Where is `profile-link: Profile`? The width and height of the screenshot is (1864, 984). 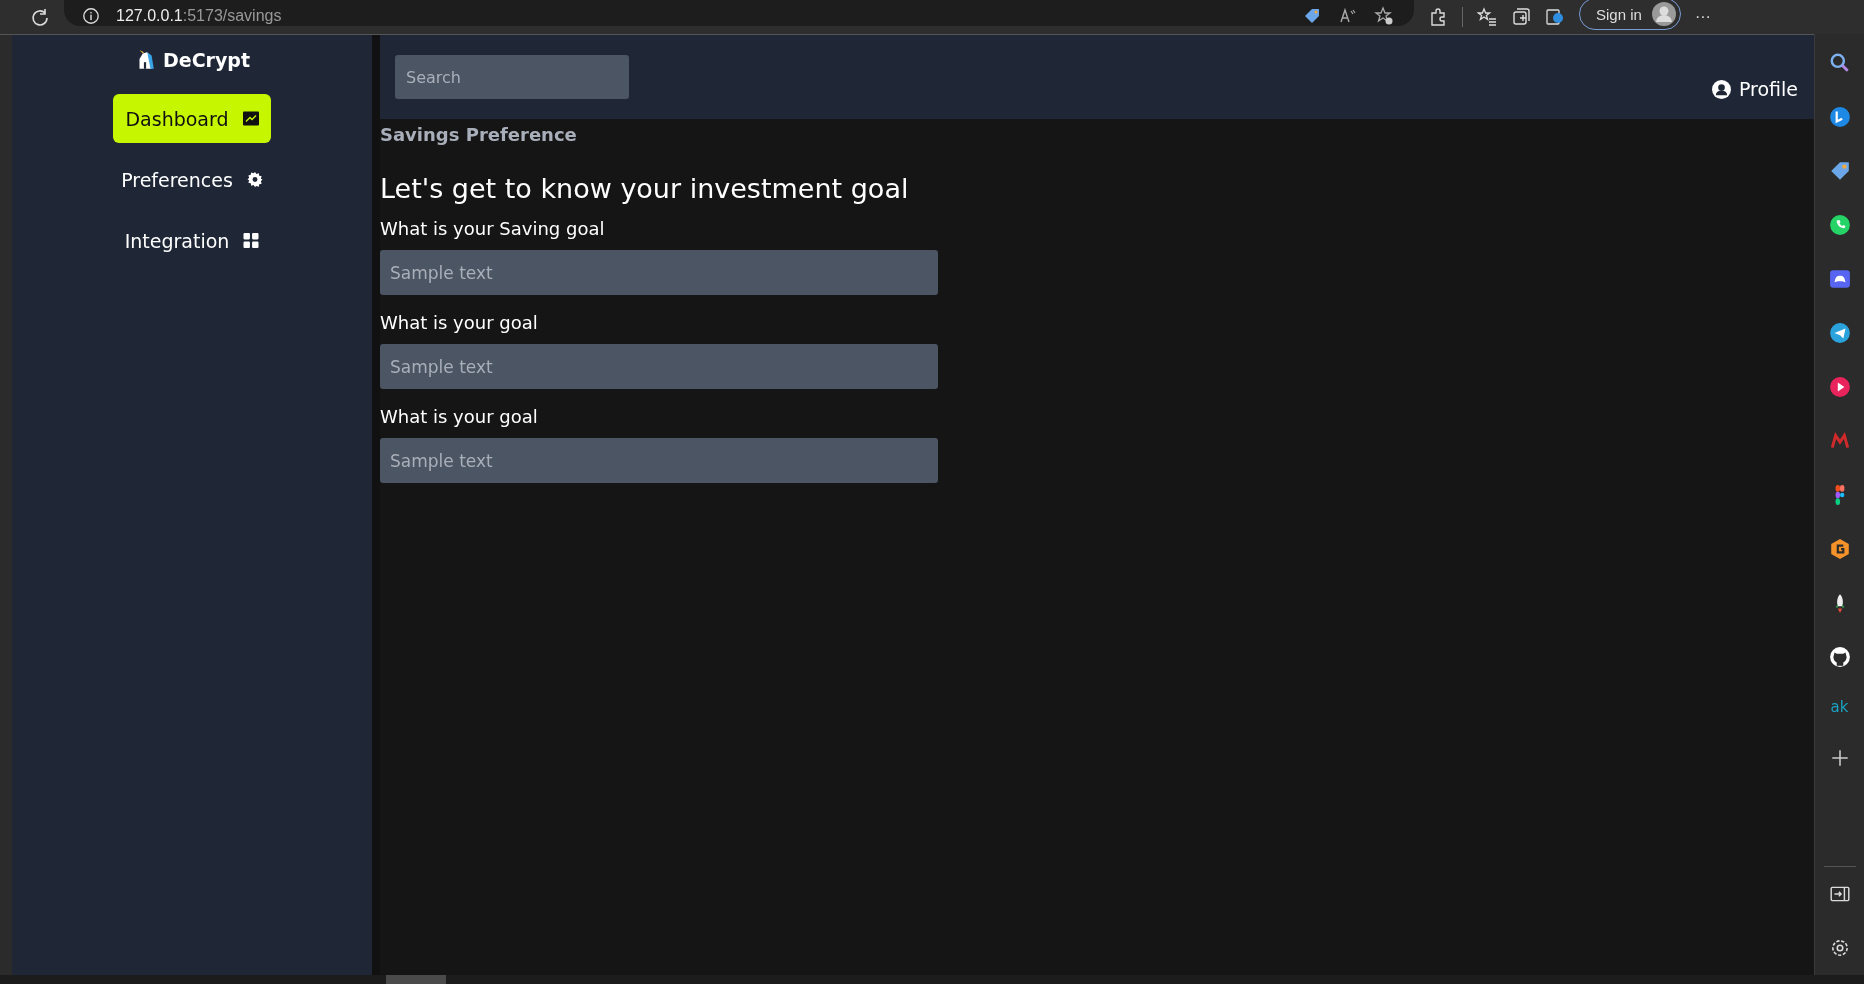
profile-link: Profile is located at coordinates (1754, 89).